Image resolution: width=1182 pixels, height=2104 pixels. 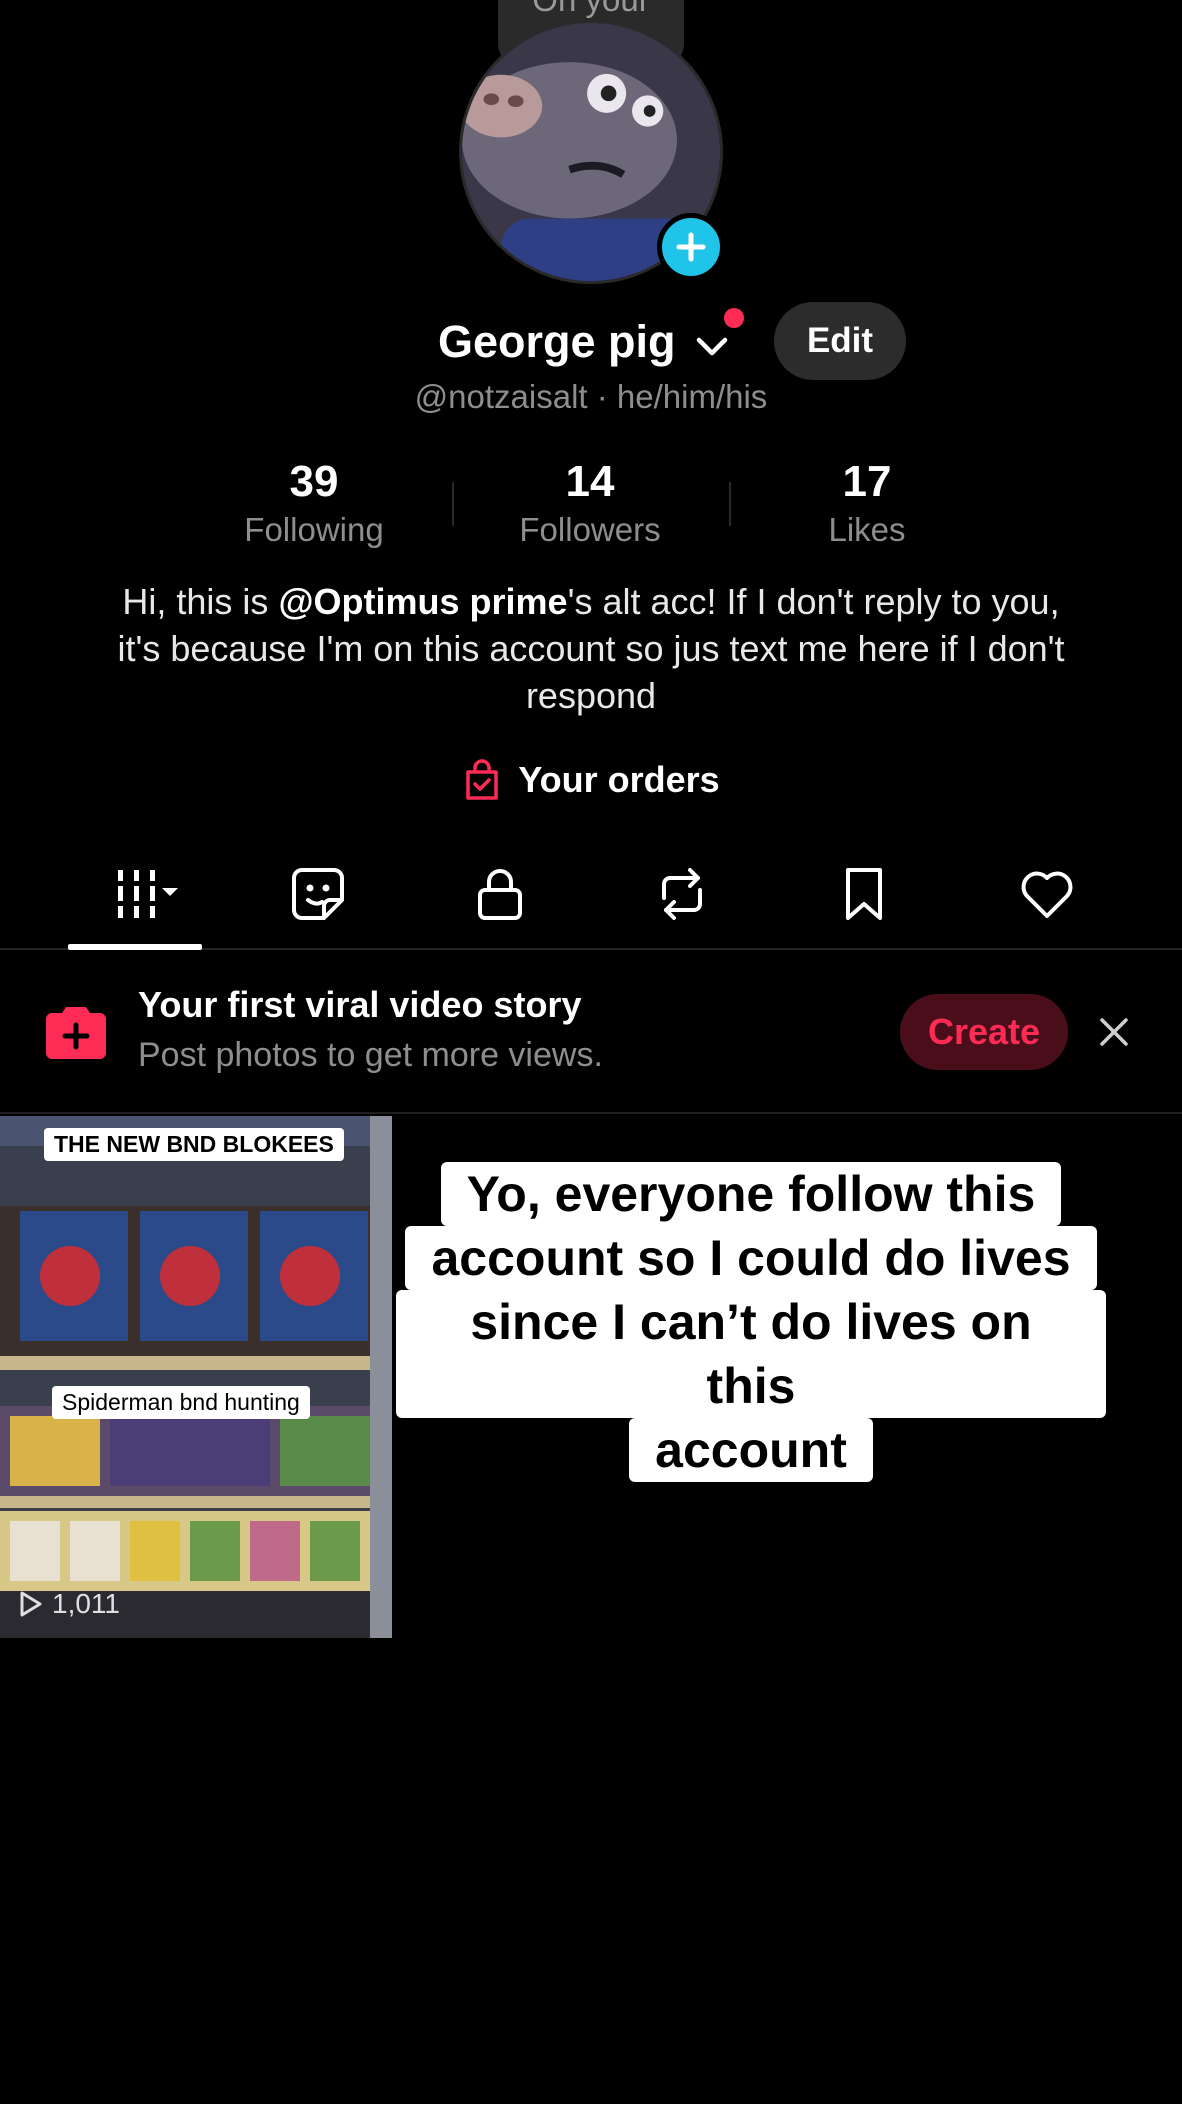 I want to click on video-thumbnail, so click(x=196, y=1377).